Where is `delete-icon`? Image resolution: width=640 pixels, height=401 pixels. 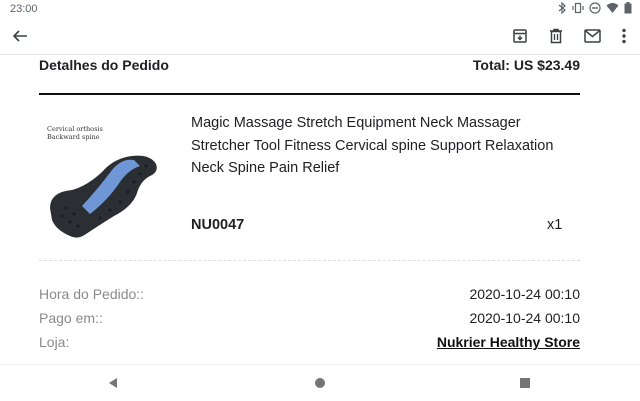
delete-icon is located at coordinates (556, 36).